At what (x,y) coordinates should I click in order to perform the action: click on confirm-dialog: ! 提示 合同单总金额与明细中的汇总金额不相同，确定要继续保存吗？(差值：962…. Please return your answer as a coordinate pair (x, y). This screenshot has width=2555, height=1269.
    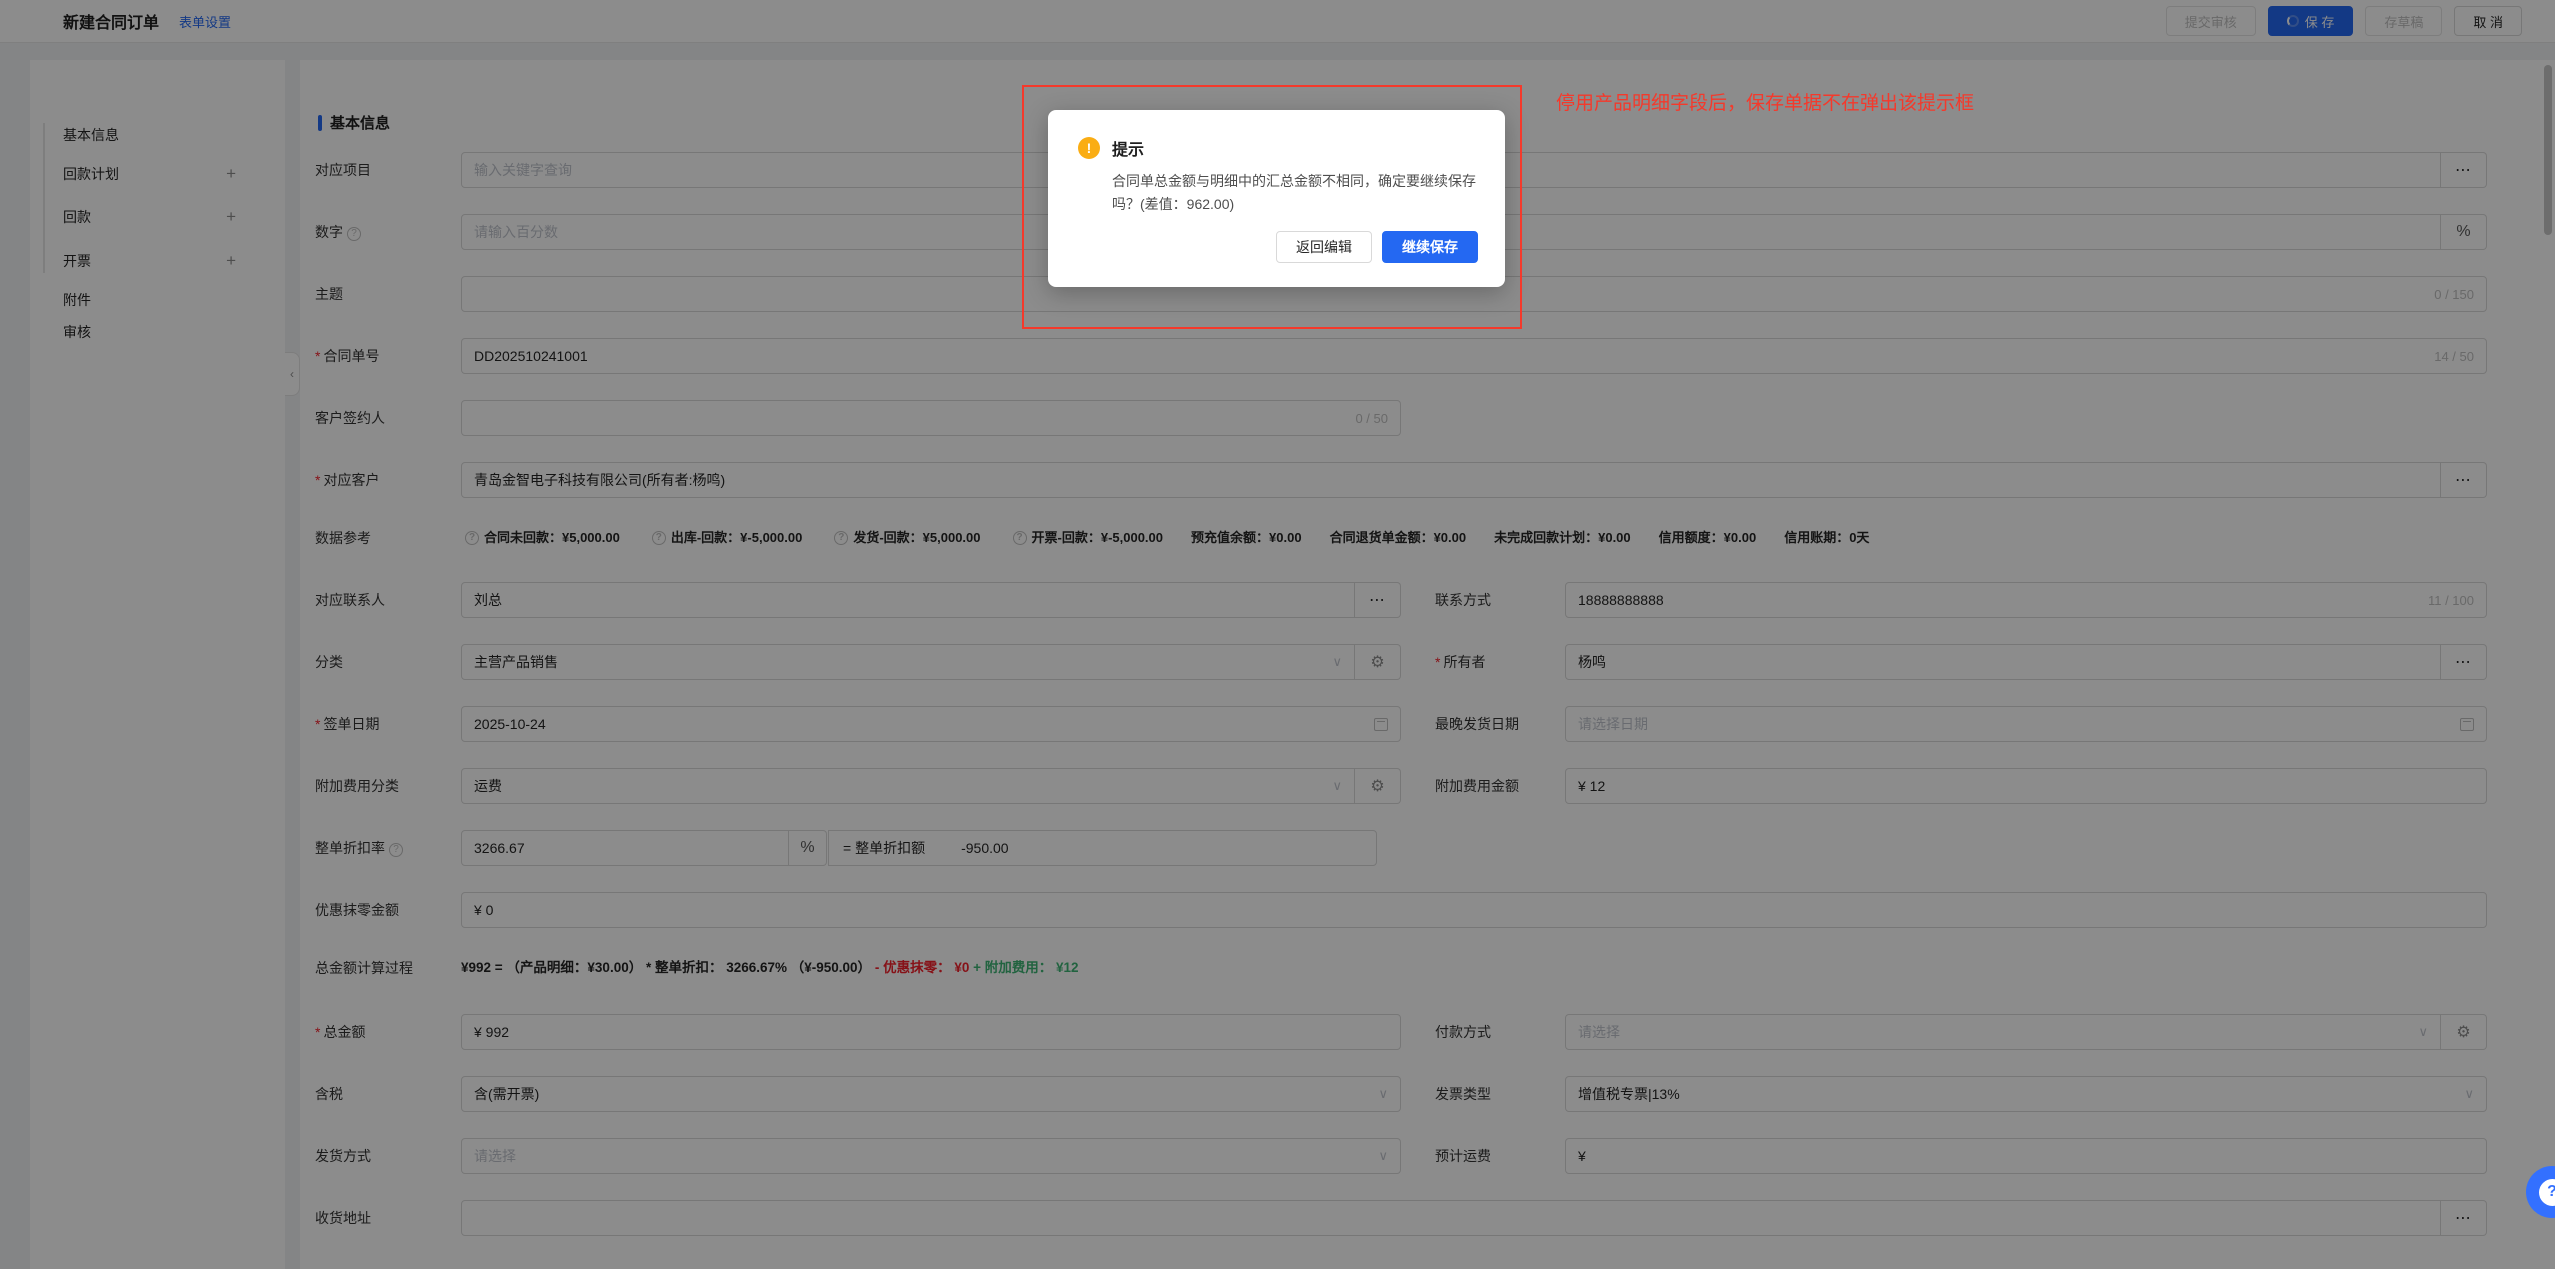
    Looking at the image, I should click on (1276, 198).